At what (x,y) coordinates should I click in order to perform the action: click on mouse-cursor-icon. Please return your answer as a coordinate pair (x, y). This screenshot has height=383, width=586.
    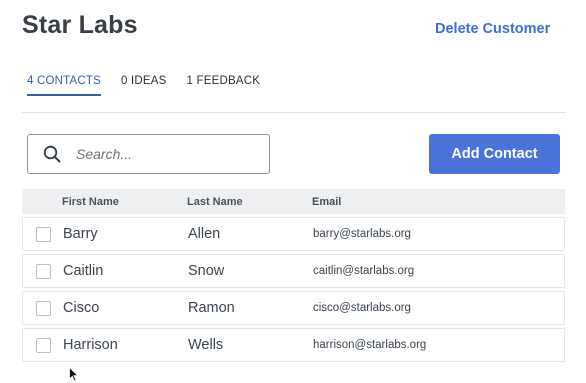
    Looking at the image, I should click on (74, 374).